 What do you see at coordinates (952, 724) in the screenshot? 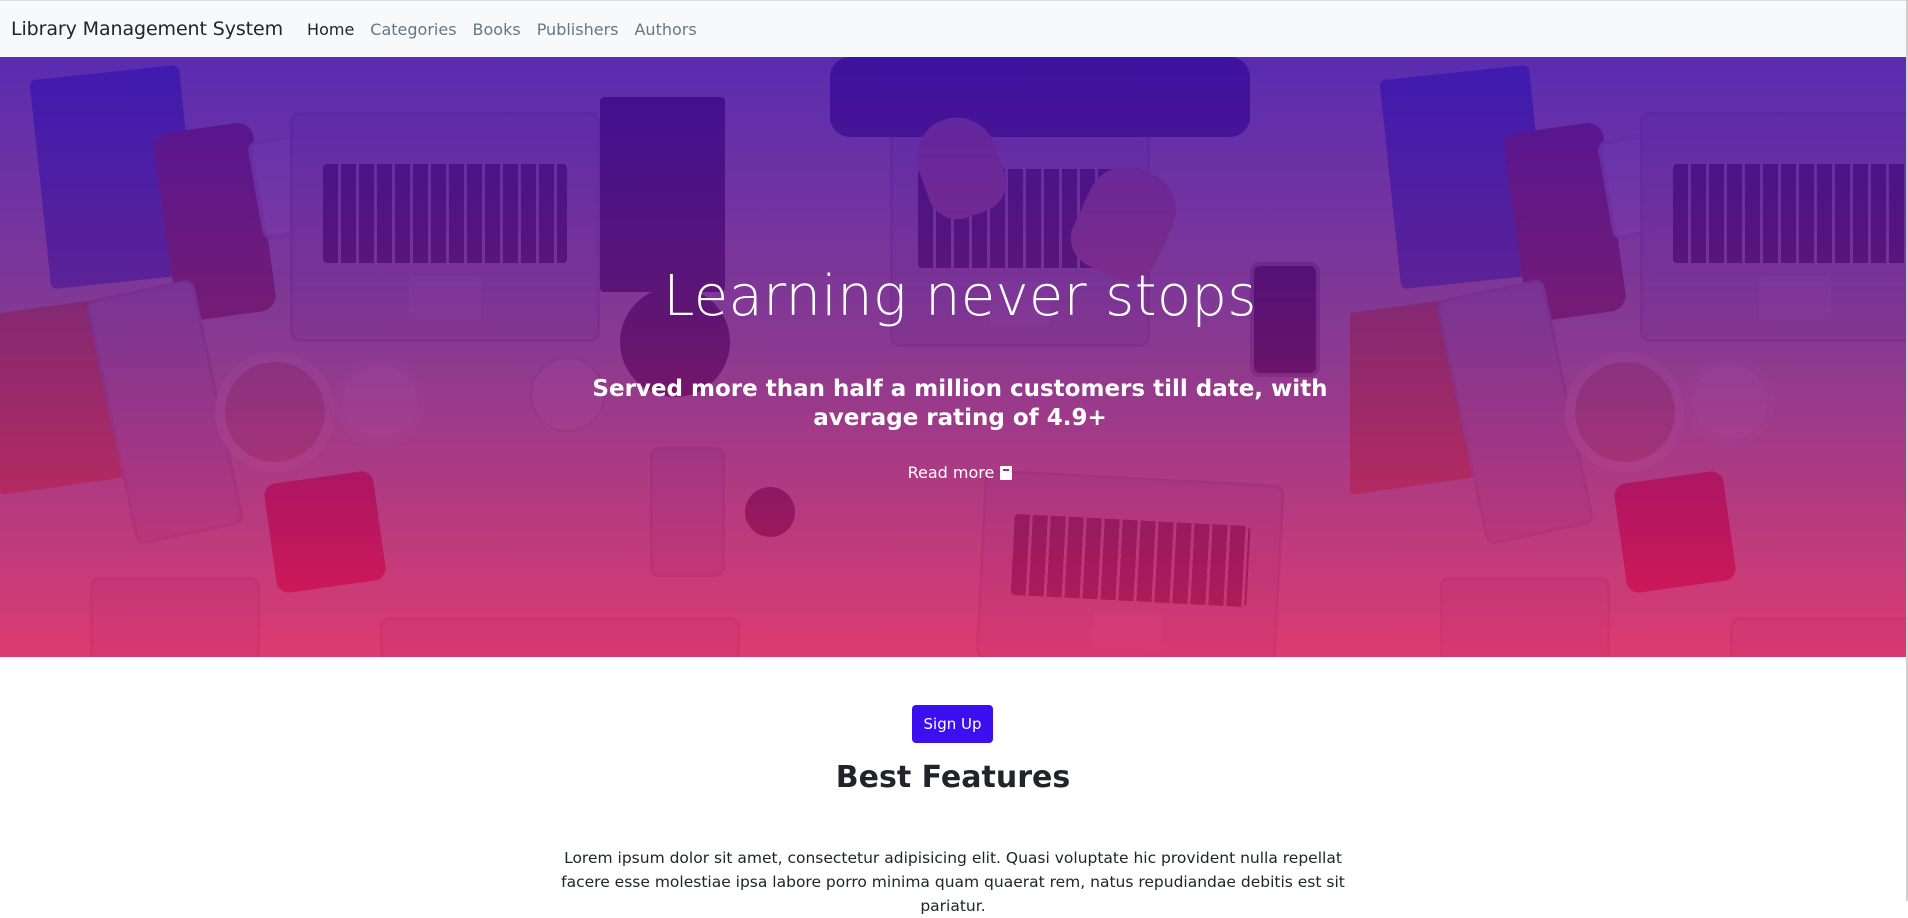
I see `sign-up-button: Sign Up` at bounding box center [952, 724].